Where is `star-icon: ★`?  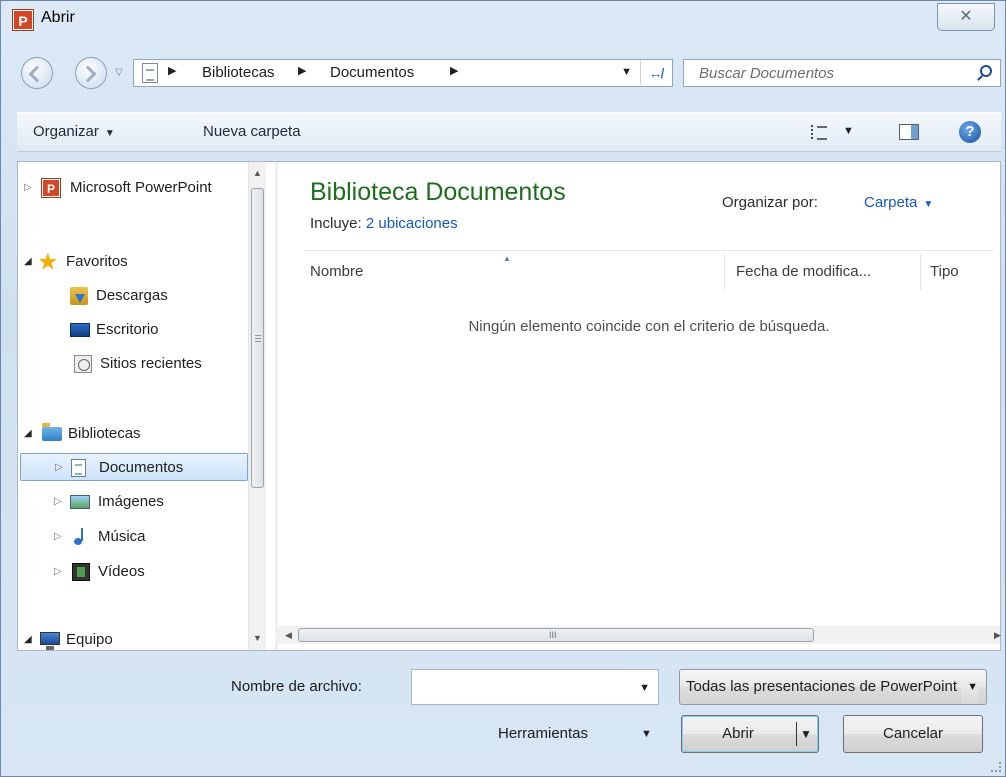 star-icon: ★ is located at coordinates (48, 261).